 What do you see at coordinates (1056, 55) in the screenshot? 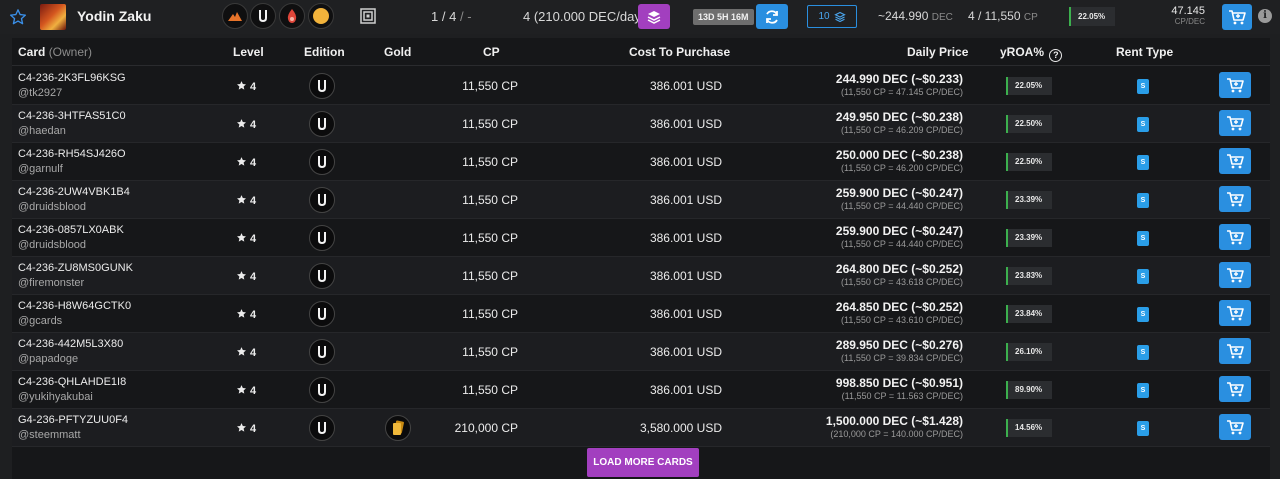
I see `help-icon: ?` at bounding box center [1056, 55].